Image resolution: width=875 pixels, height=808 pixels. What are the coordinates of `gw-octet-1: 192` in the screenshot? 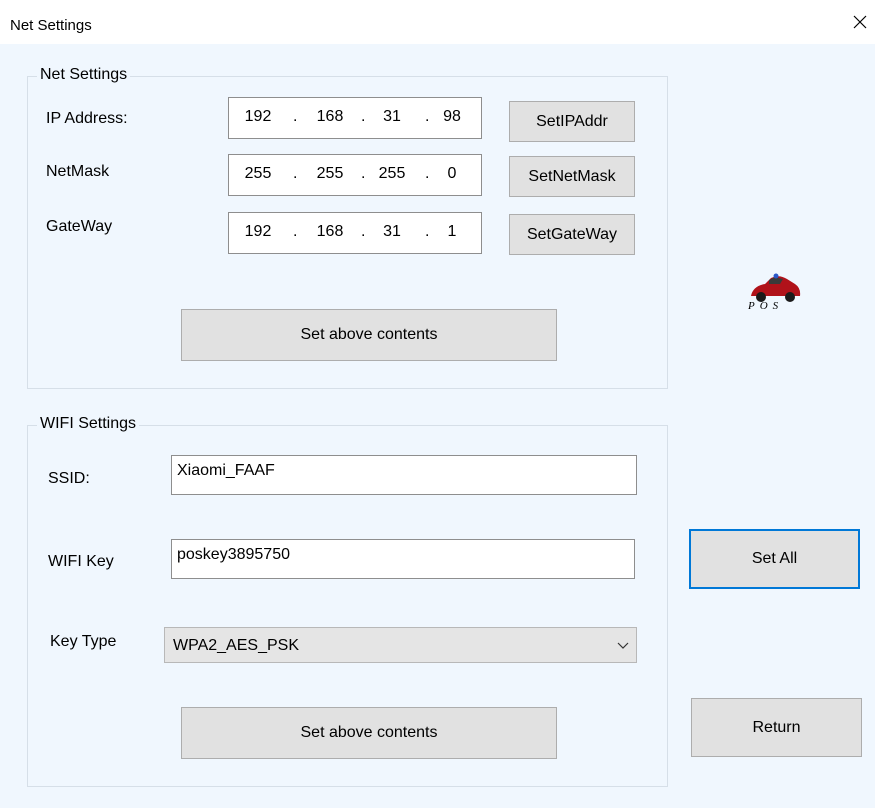 It's located at (258, 232).